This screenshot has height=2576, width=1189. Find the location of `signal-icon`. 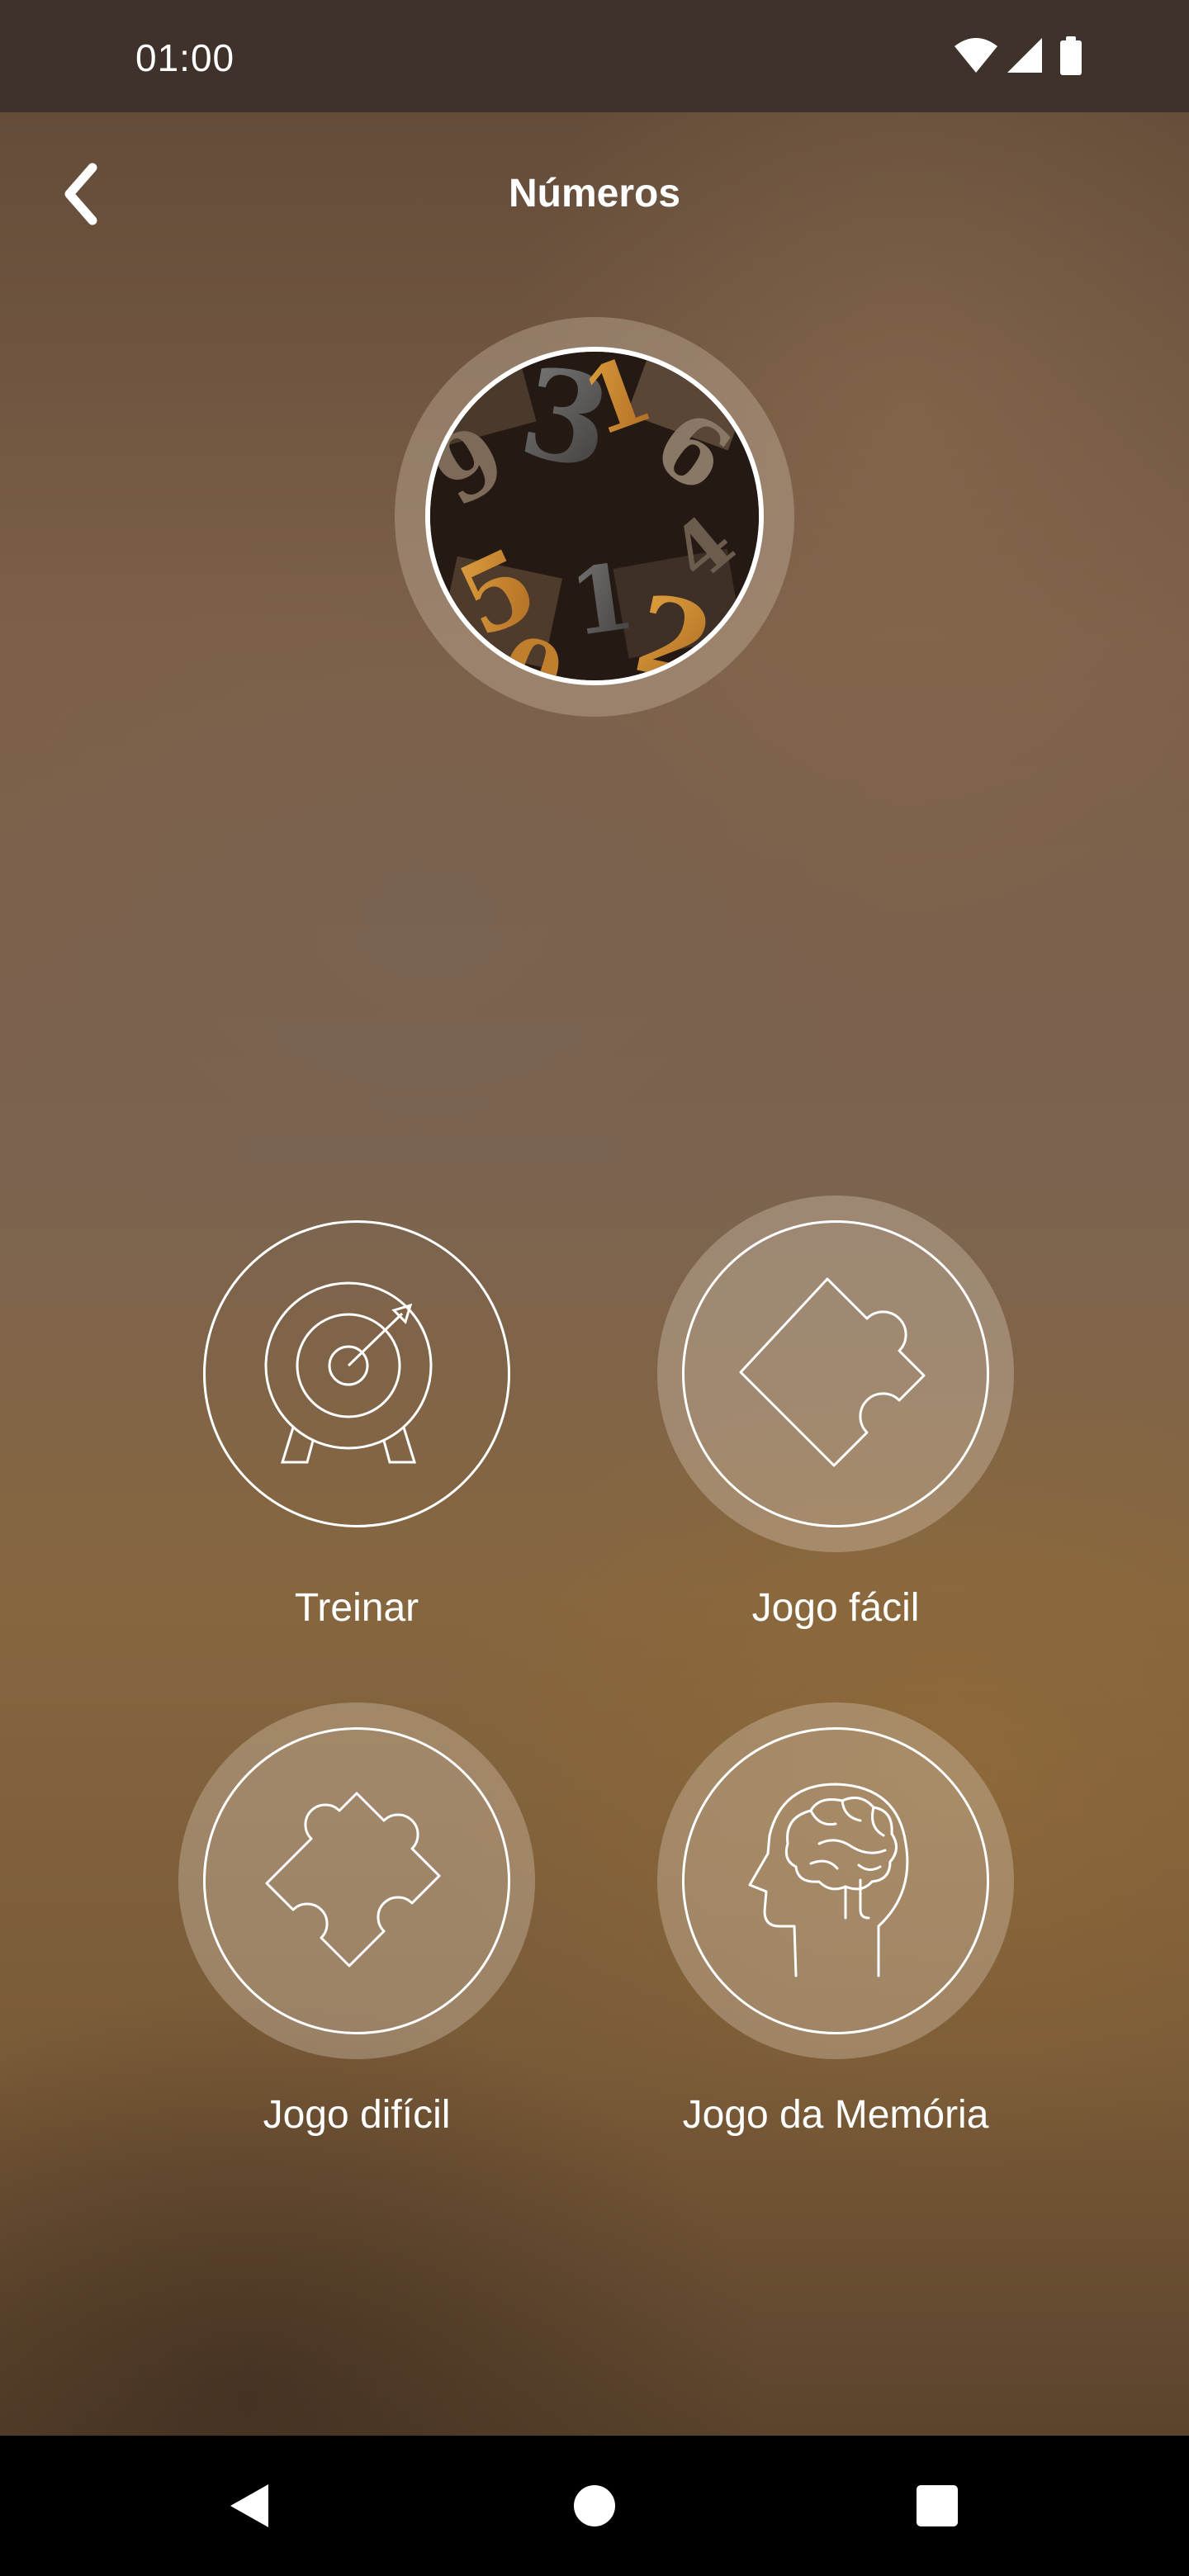

signal-icon is located at coordinates (1024, 55).